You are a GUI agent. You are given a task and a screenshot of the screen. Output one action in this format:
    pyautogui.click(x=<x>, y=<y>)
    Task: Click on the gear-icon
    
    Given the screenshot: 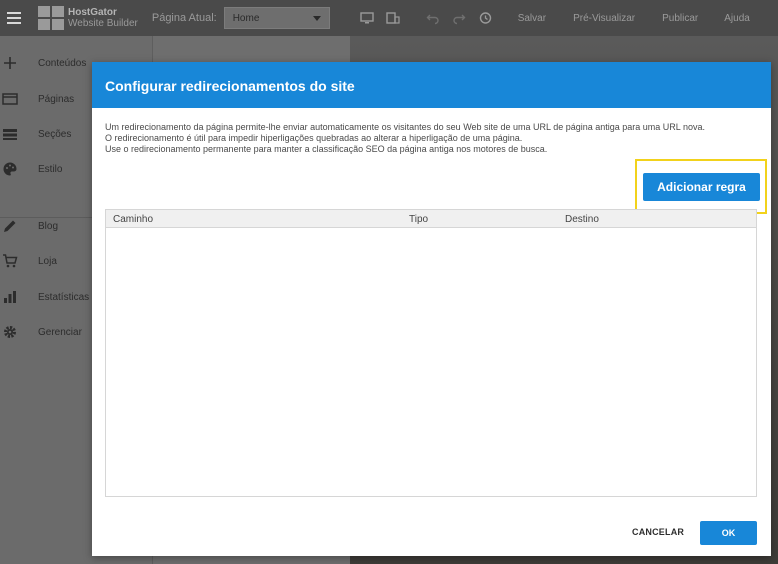 What is the action you would take?
    pyautogui.click(x=10, y=332)
    